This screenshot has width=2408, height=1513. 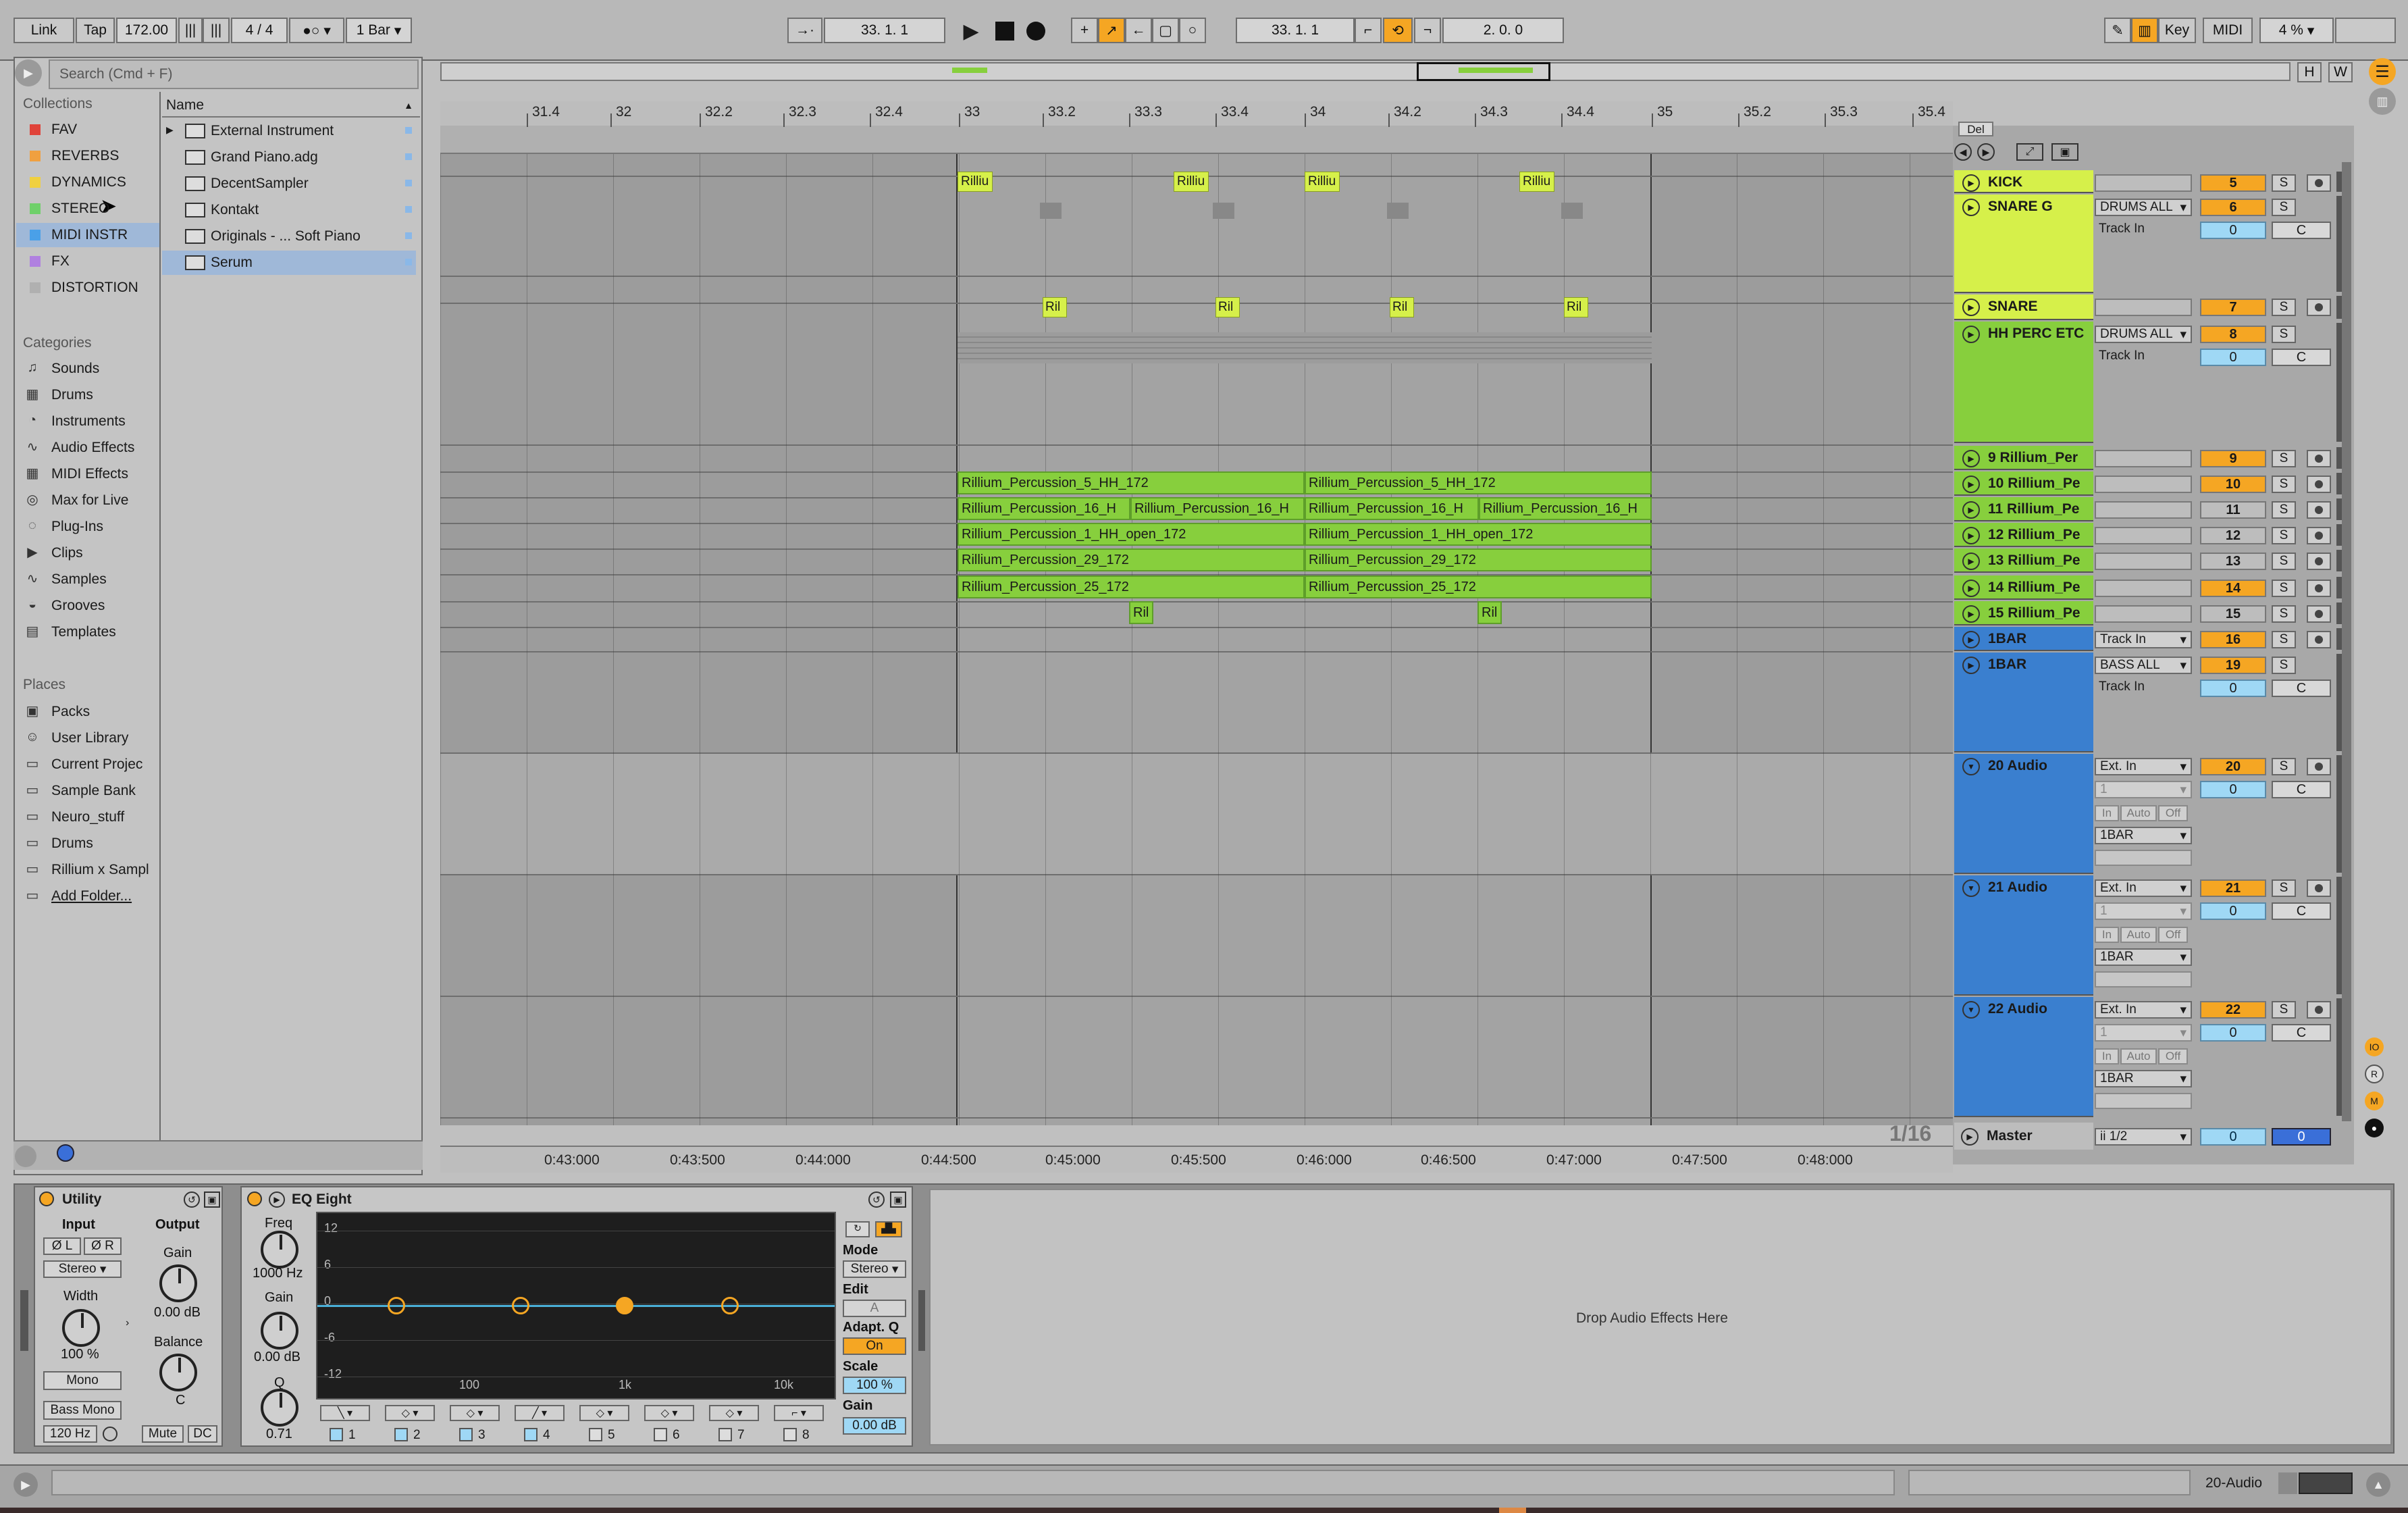 I want to click on phase-right-button: Ø R, so click(x=103, y=1246).